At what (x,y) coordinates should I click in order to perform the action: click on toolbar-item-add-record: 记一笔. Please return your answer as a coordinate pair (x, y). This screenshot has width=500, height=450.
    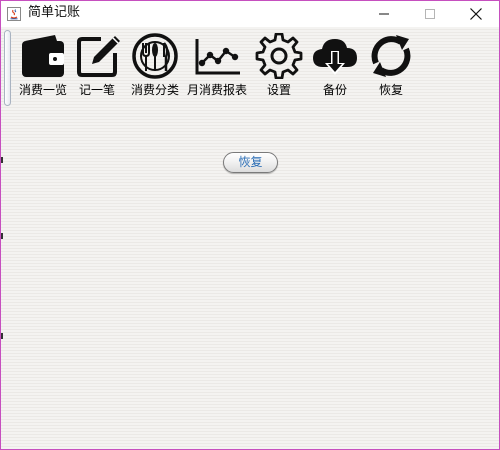
    Looking at the image, I should click on (97, 65).